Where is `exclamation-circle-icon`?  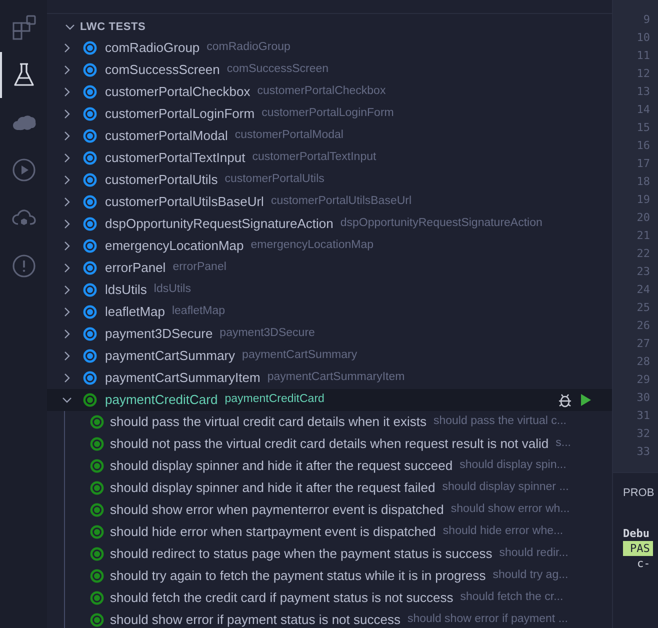
exclamation-circle-icon is located at coordinates (24, 267).